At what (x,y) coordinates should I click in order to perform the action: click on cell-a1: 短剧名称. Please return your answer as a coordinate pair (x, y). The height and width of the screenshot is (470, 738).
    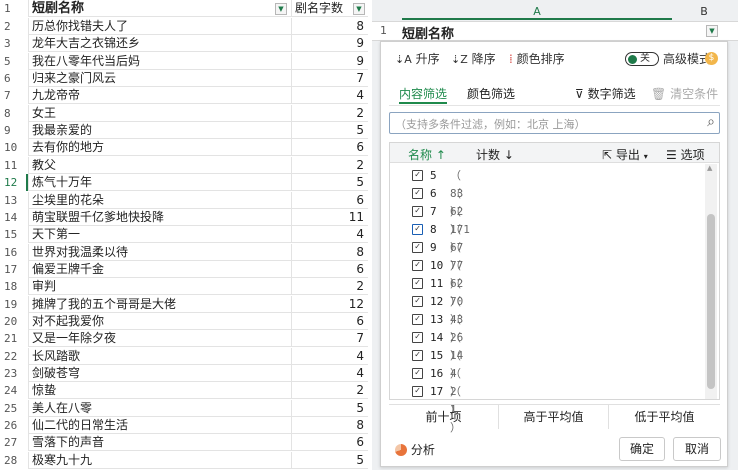
    Looking at the image, I should click on (428, 32).